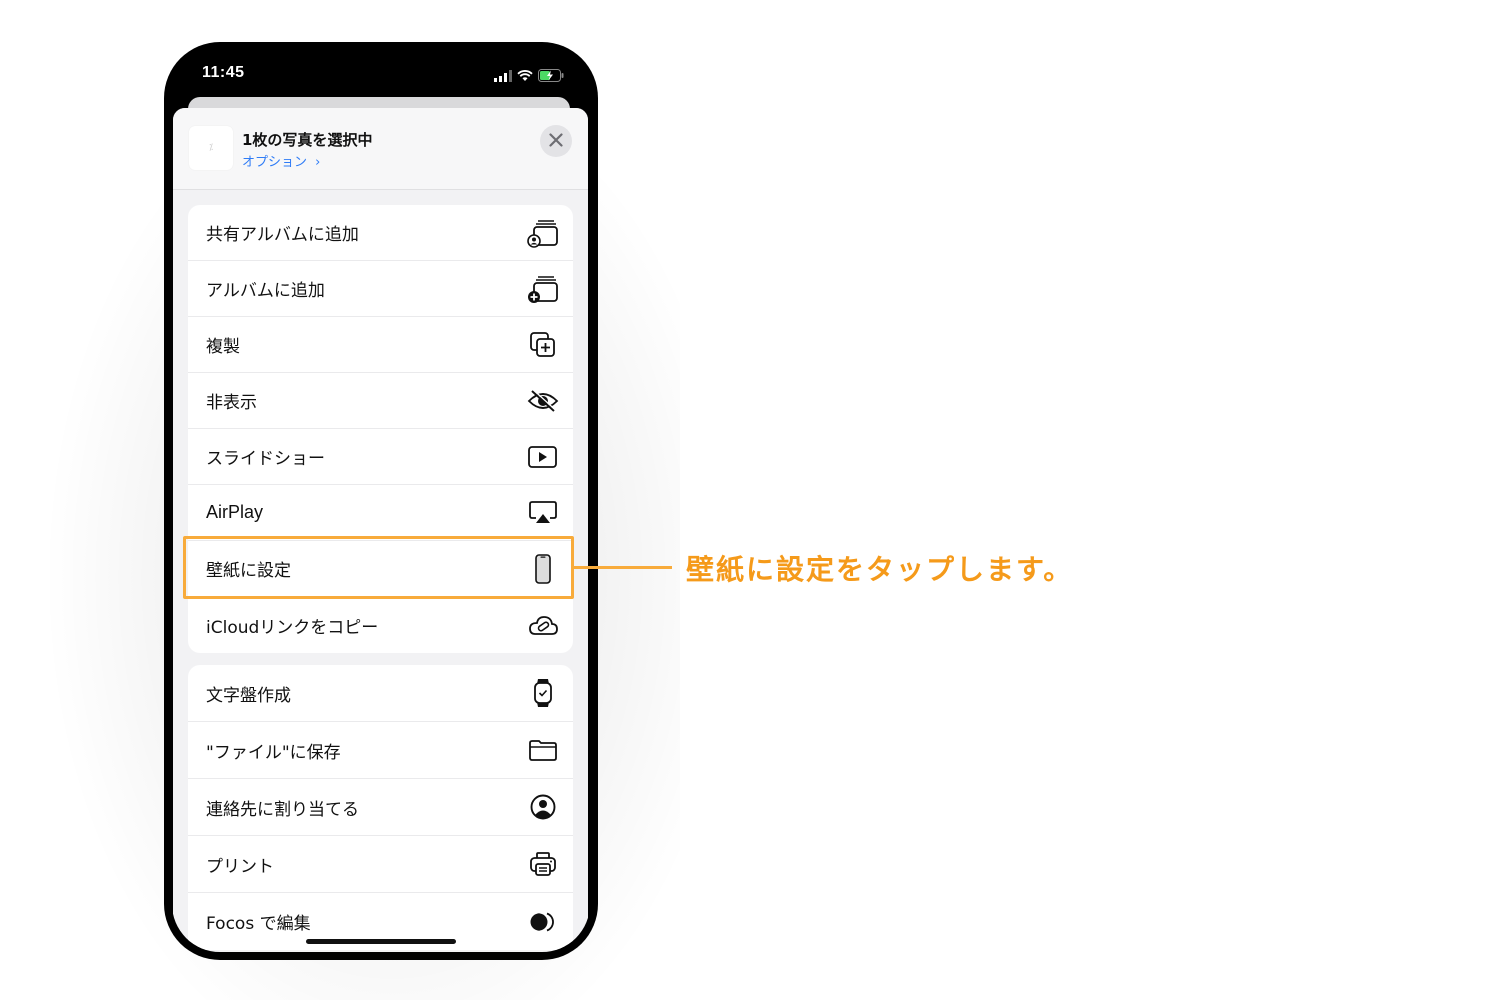 The width and height of the screenshot is (1500, 1000). What do you see at coordinates (258, 924) in the screenshot?
I see `action-label: Focos で編集` at bounding box center [258, 924].